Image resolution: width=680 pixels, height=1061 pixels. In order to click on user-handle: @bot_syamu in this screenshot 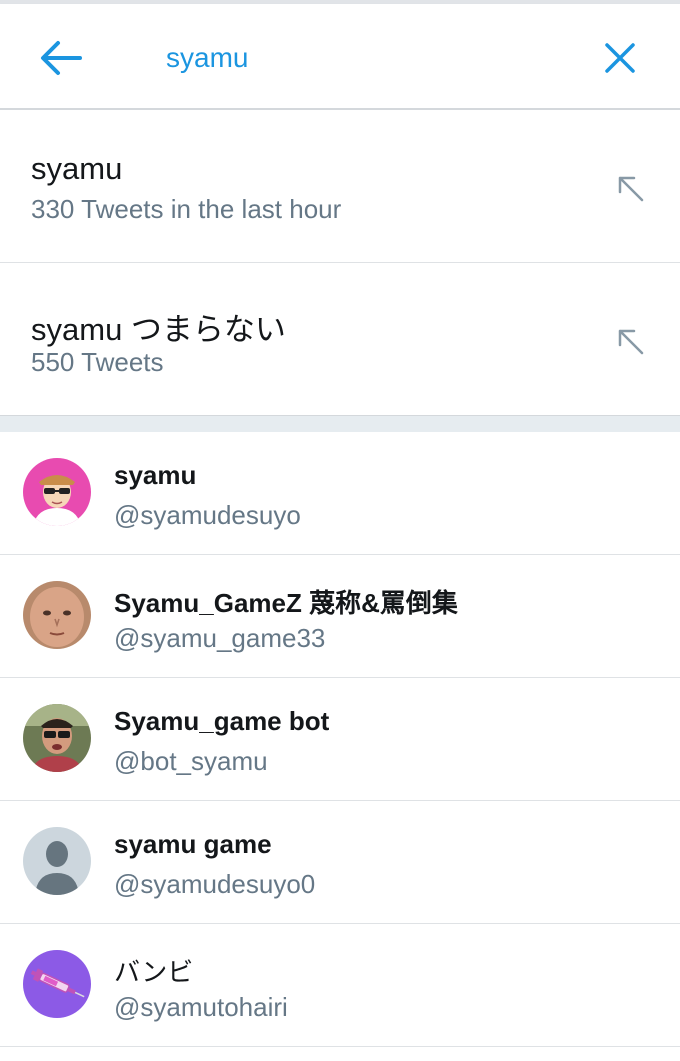, I will do `click(191, 761)`.